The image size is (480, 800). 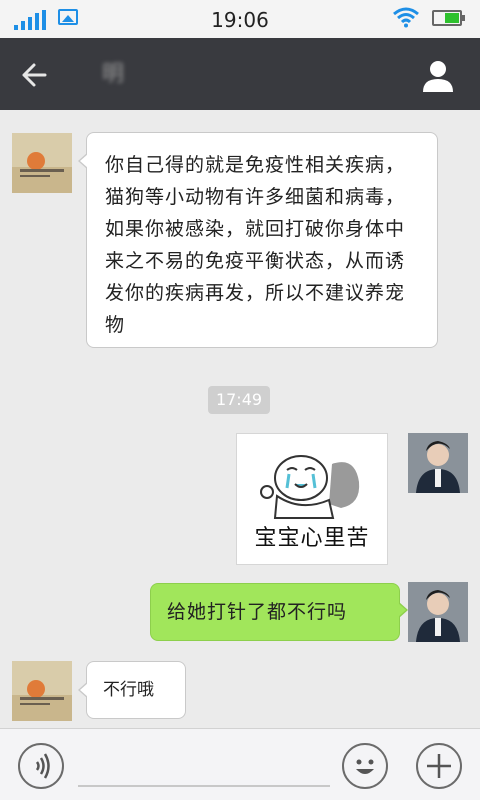 What do you see at coordinates (240, 74) in the screenshot?
I see `chat-header: 明` at bounding box center [240, 74].